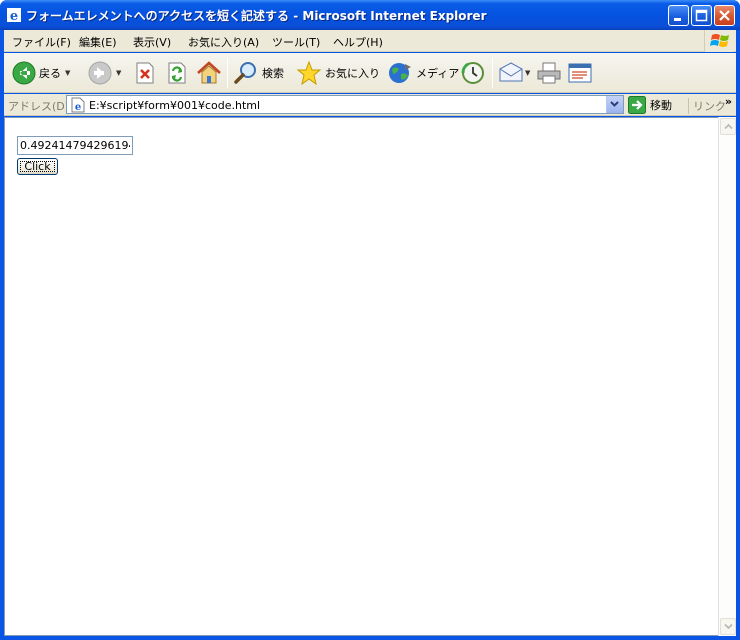  What do you see at coordinates (245, 73) in the screenshot?
I see `search-icon` at bounding box center [245, 73].